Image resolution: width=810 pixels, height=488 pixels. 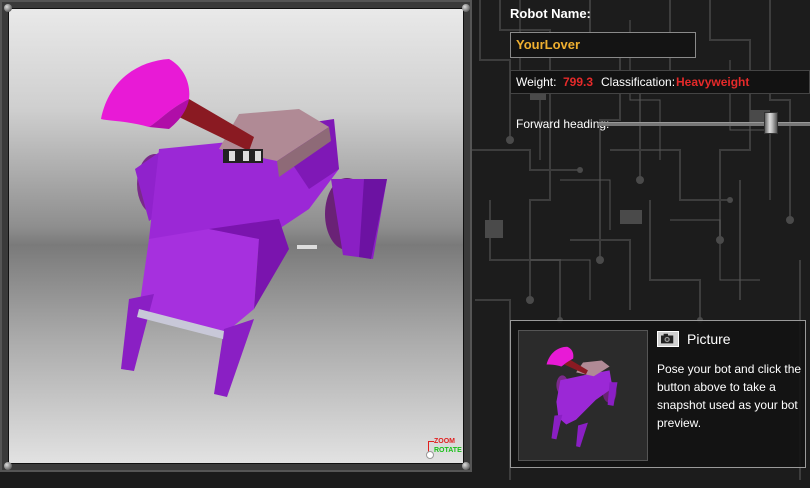 I want to click on forward-heading-control: Forward heading:, so click(x=660, y=123).